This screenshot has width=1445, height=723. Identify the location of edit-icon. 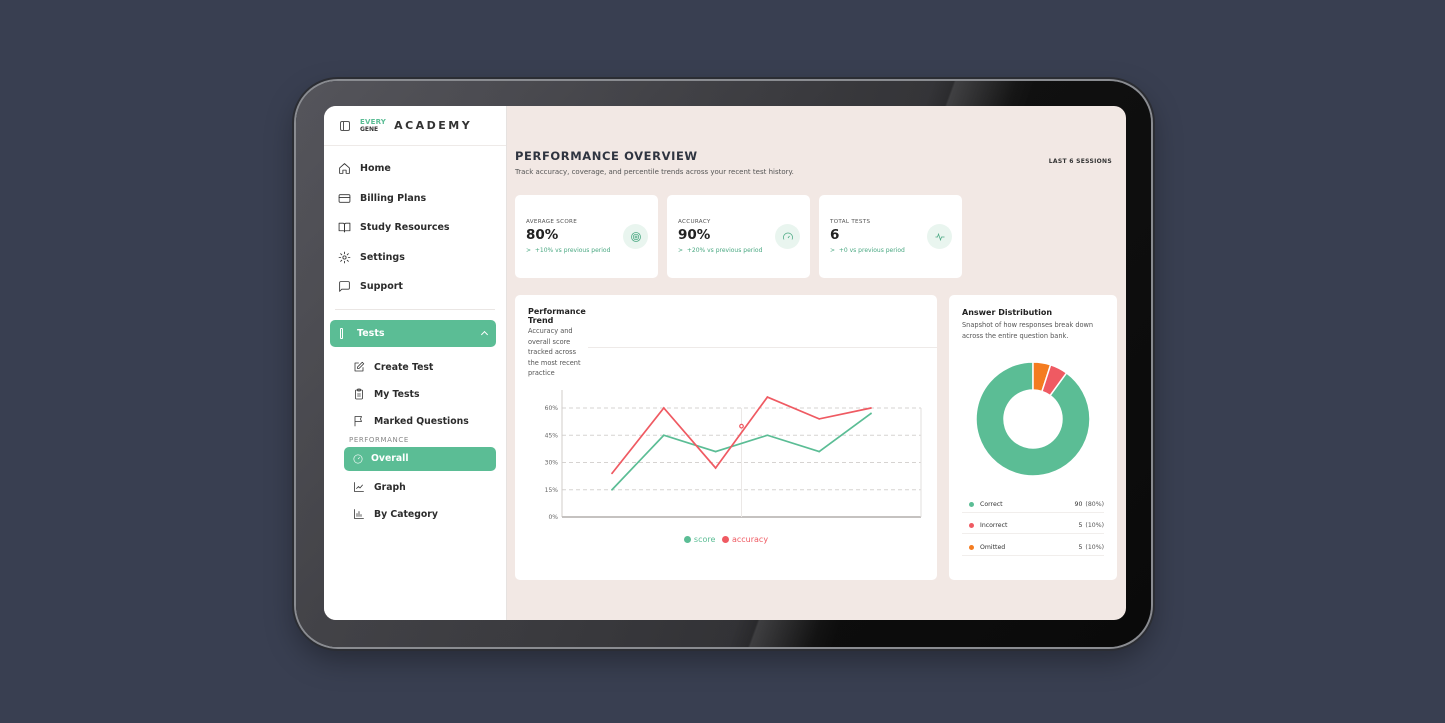
(359, 366).